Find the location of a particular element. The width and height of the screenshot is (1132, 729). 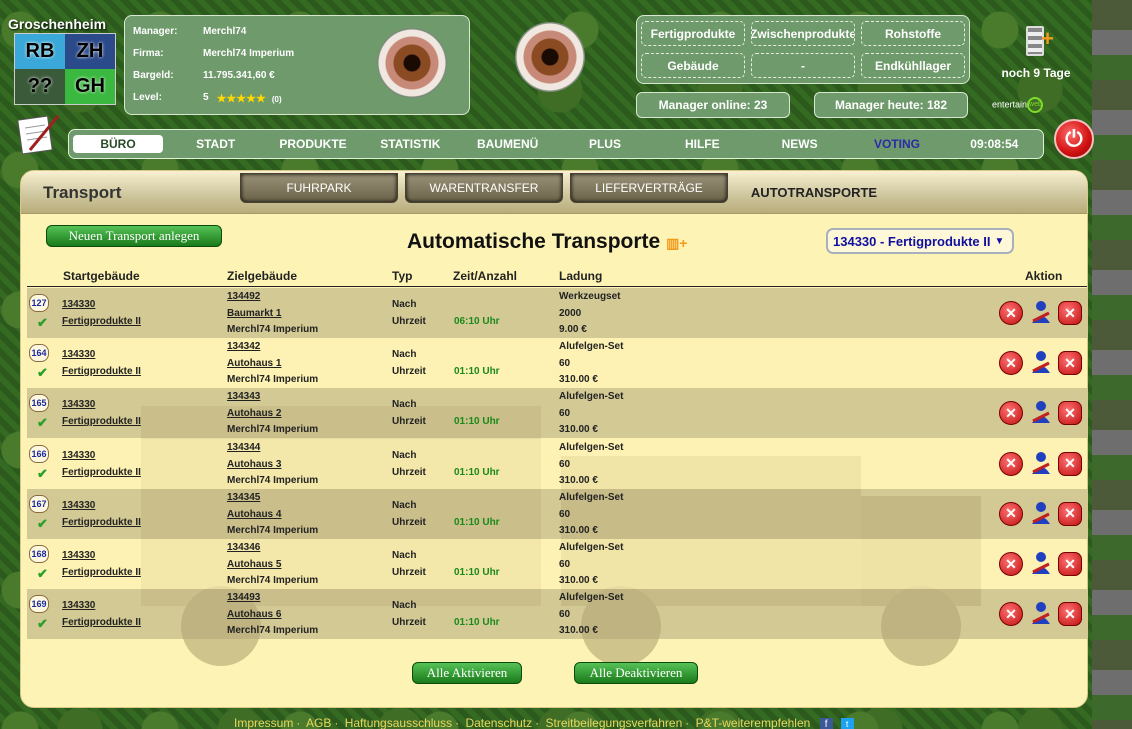

activate-all-button: Alle Aktivieren is located at coordinates (467, 673).